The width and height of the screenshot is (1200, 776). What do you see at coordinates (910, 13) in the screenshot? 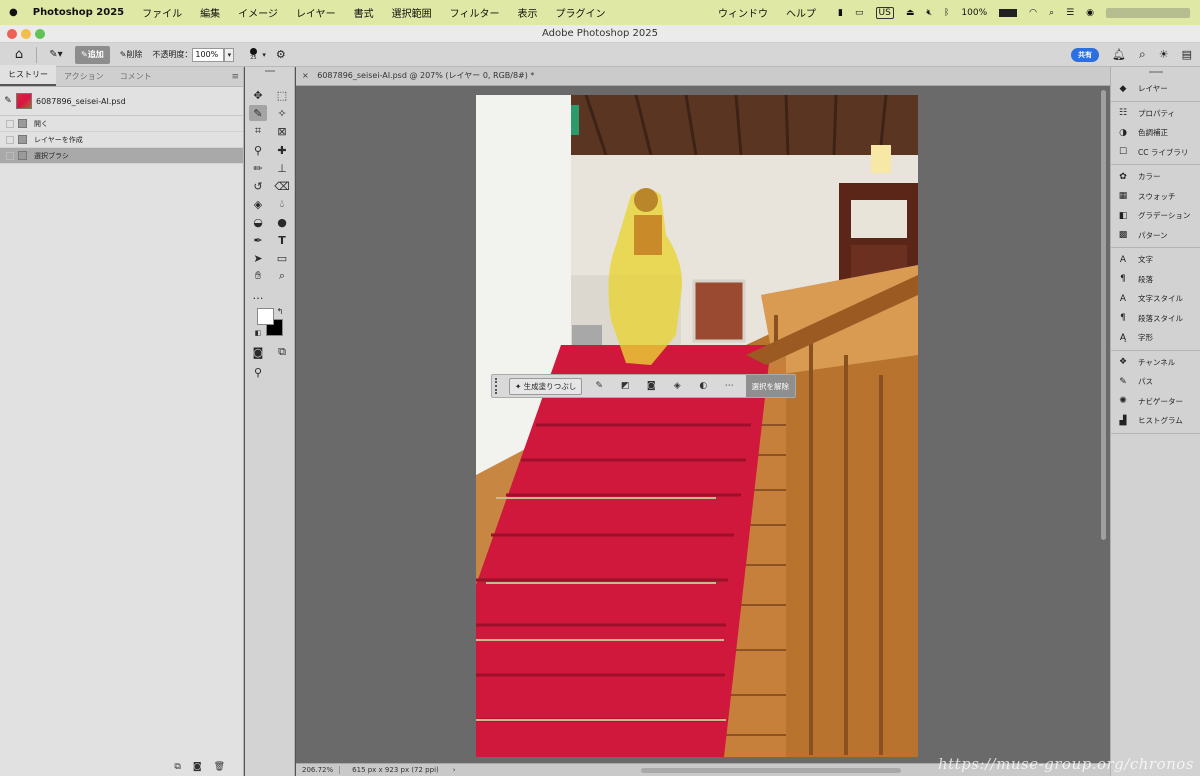
I see `eject-icon: ⏏` at bounding box center [910, 13].